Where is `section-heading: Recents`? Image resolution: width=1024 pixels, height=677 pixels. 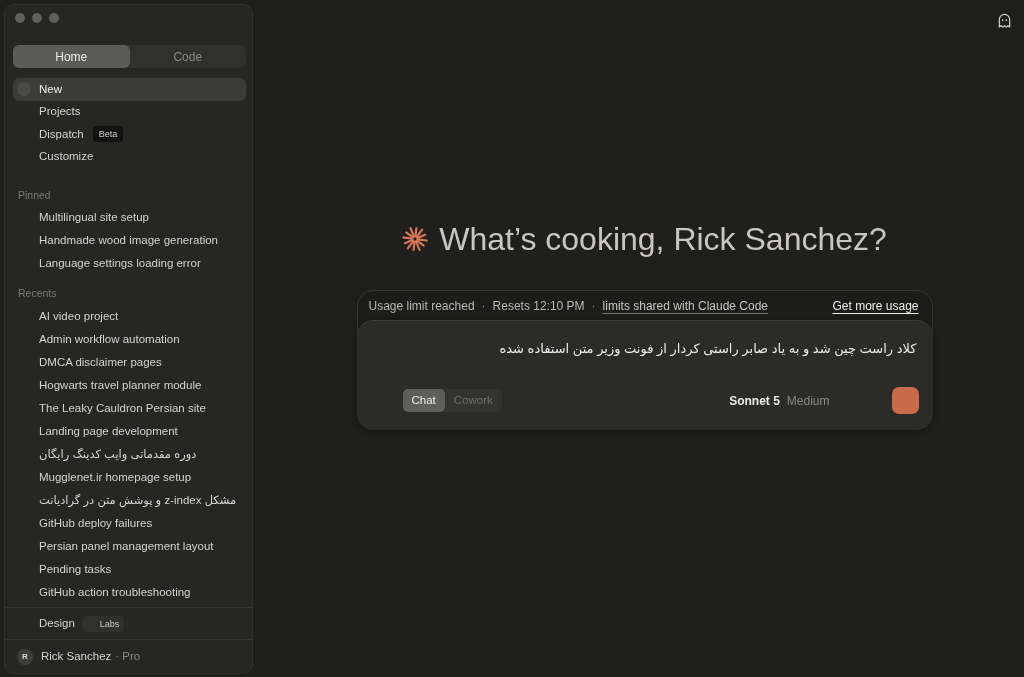
section-heading: Recents is located at coordinates (37, 293).